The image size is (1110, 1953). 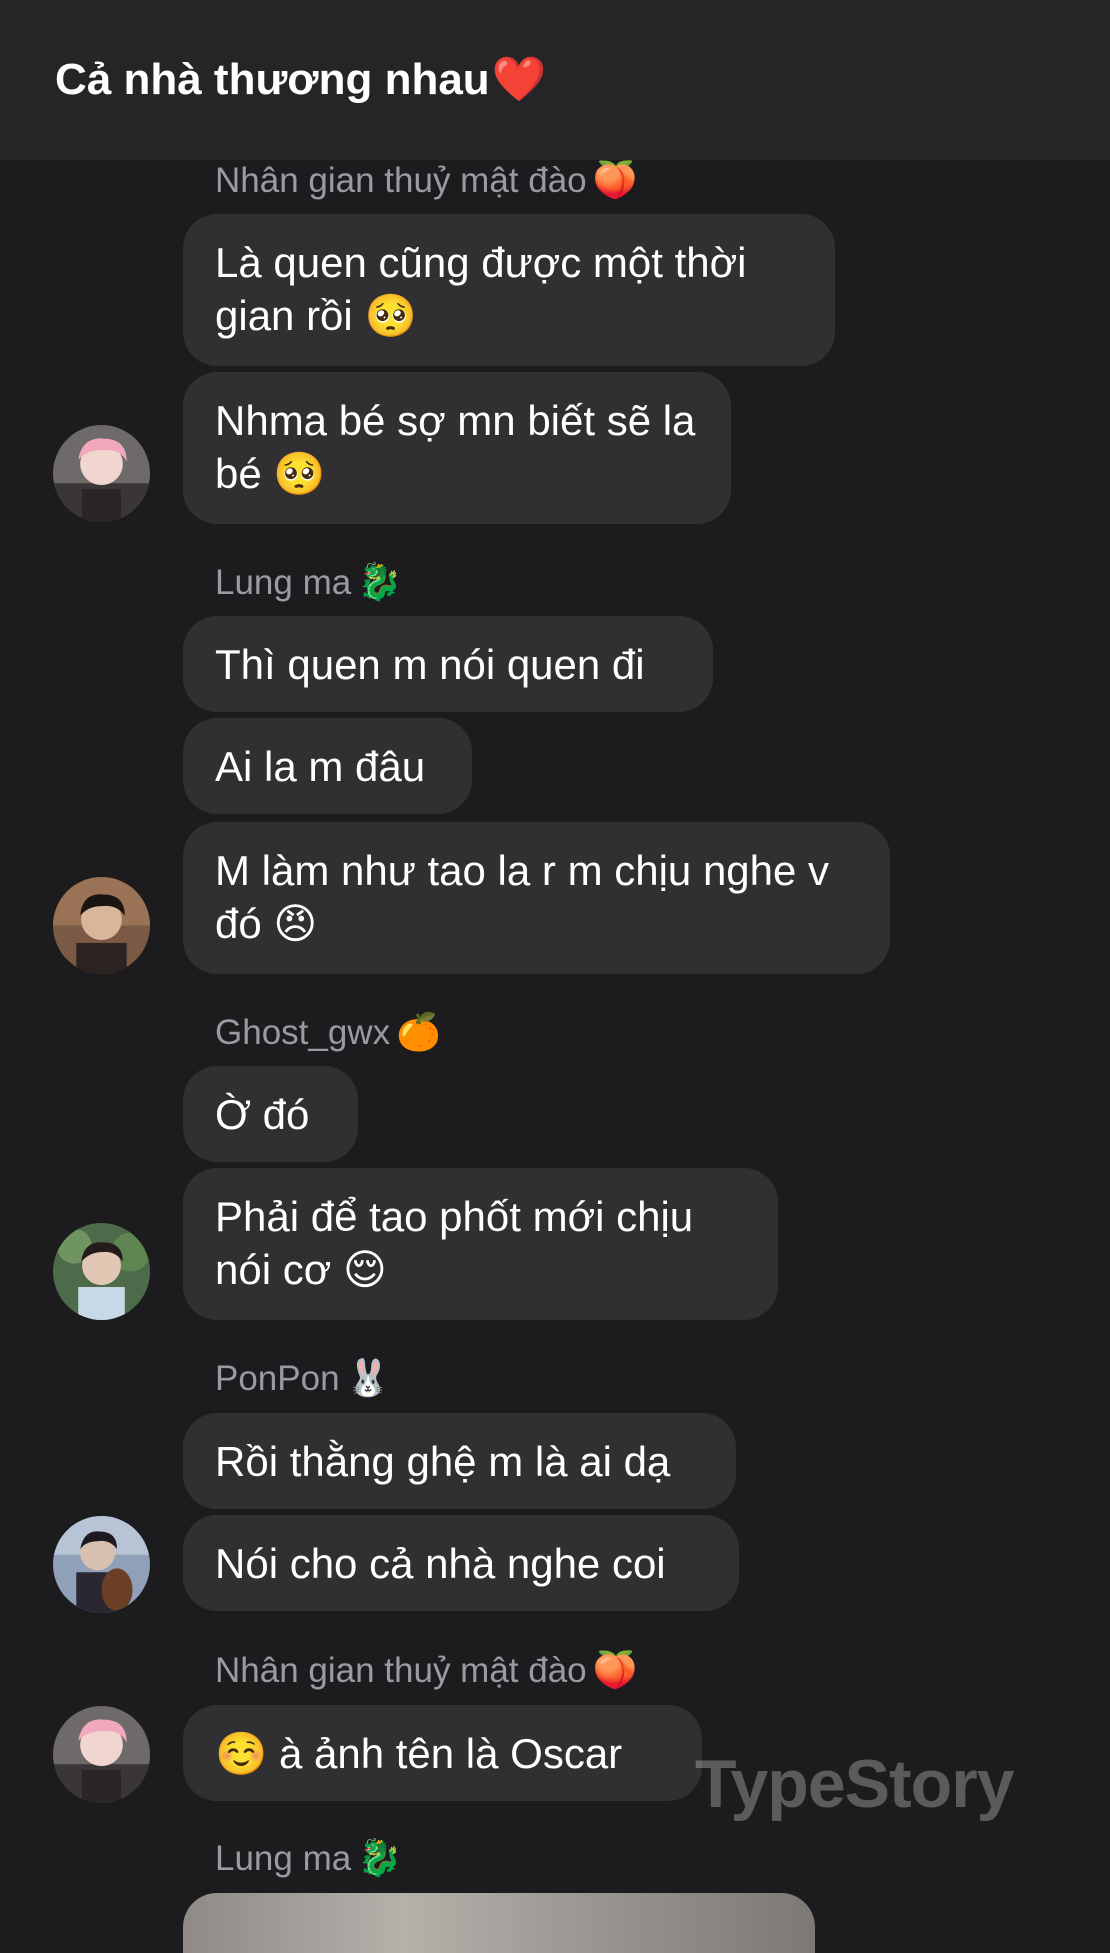 I want to click on avatar-guitar-icon, so click(x=101, y=1564).